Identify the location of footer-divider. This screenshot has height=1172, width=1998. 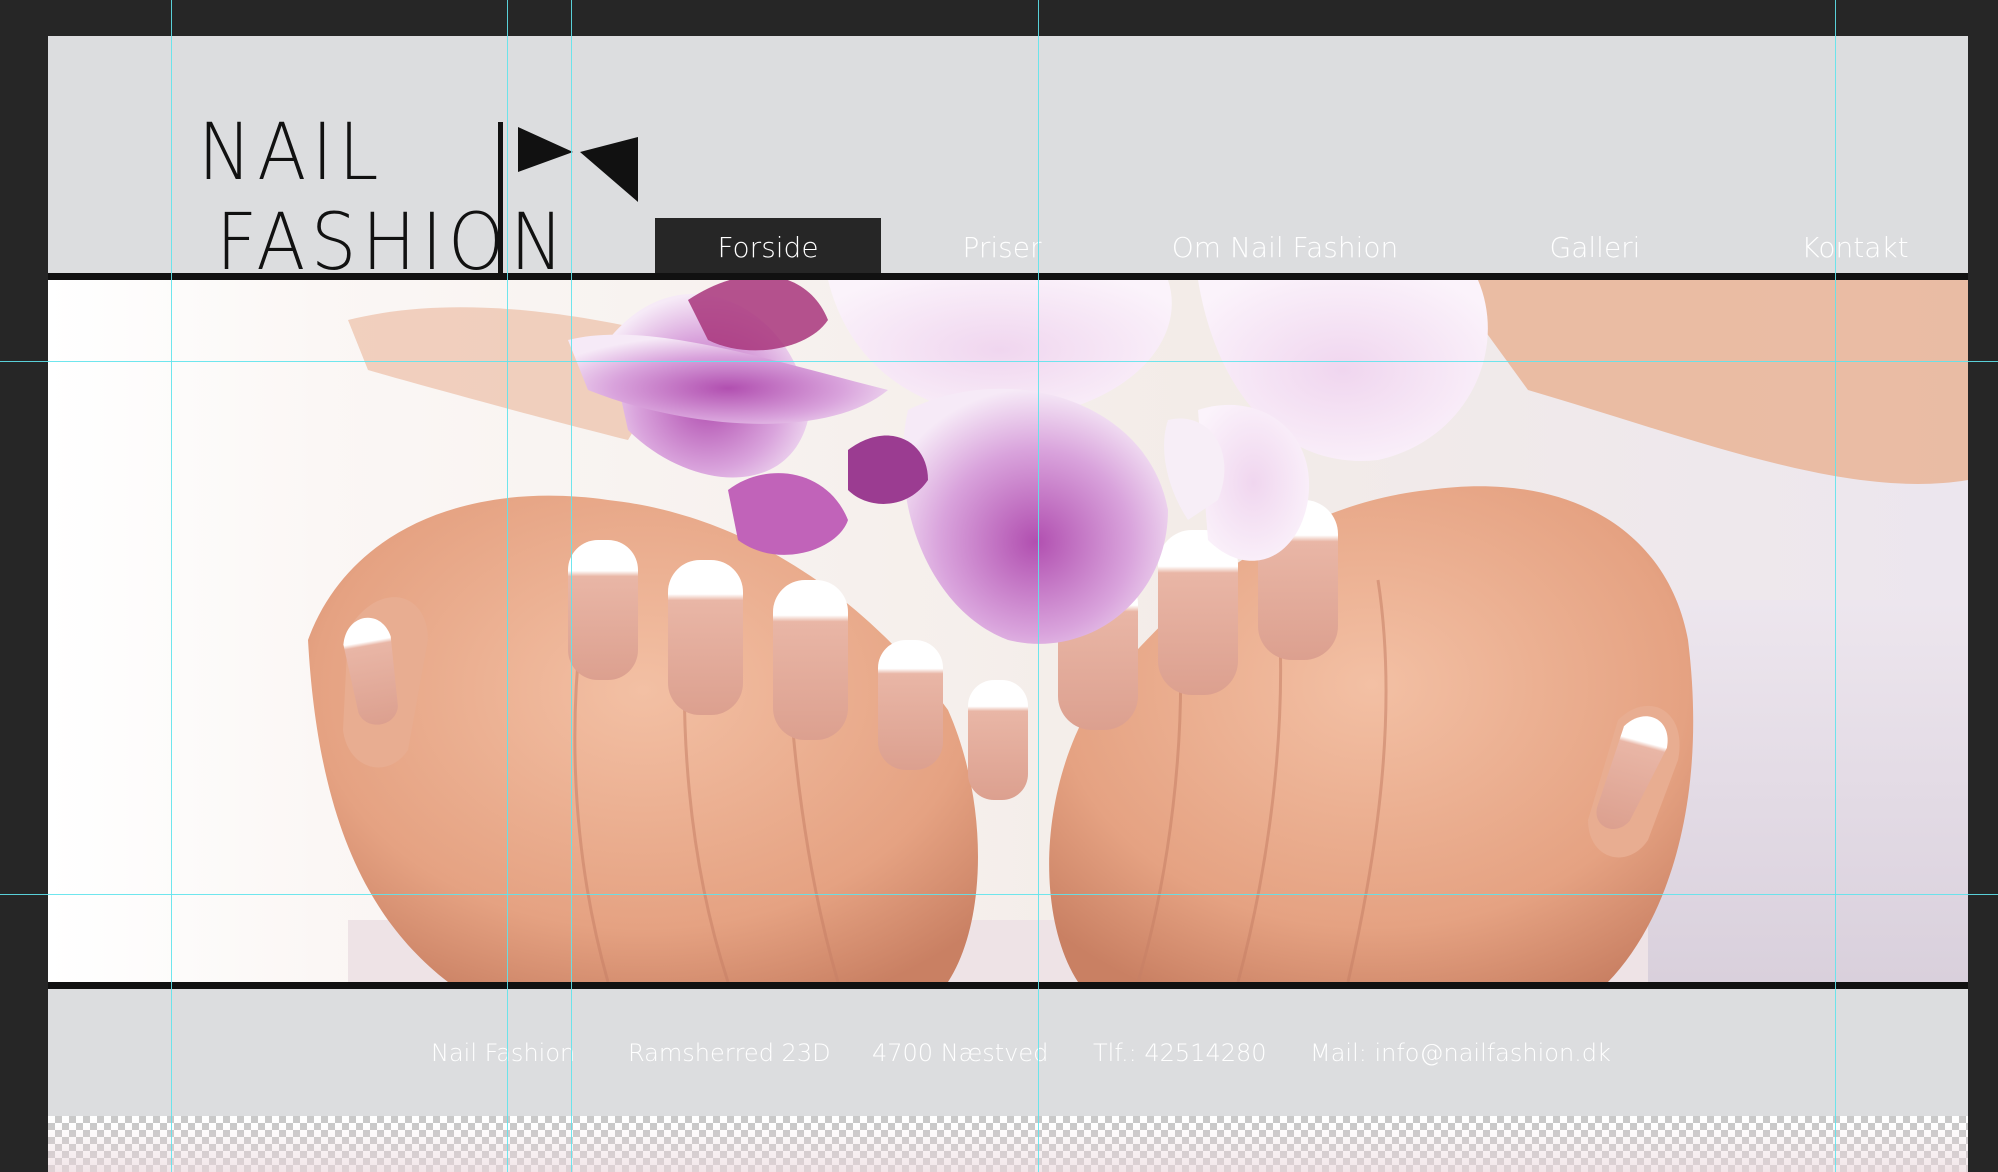
(1008, 985).